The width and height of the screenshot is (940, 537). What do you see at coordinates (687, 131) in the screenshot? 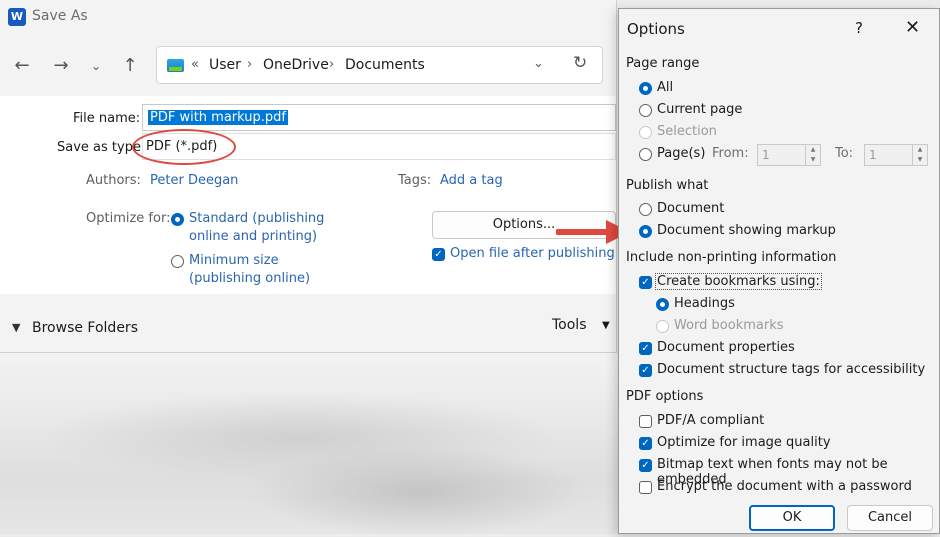
I see `selection-label: Selection` at bounding box center [687, 131].